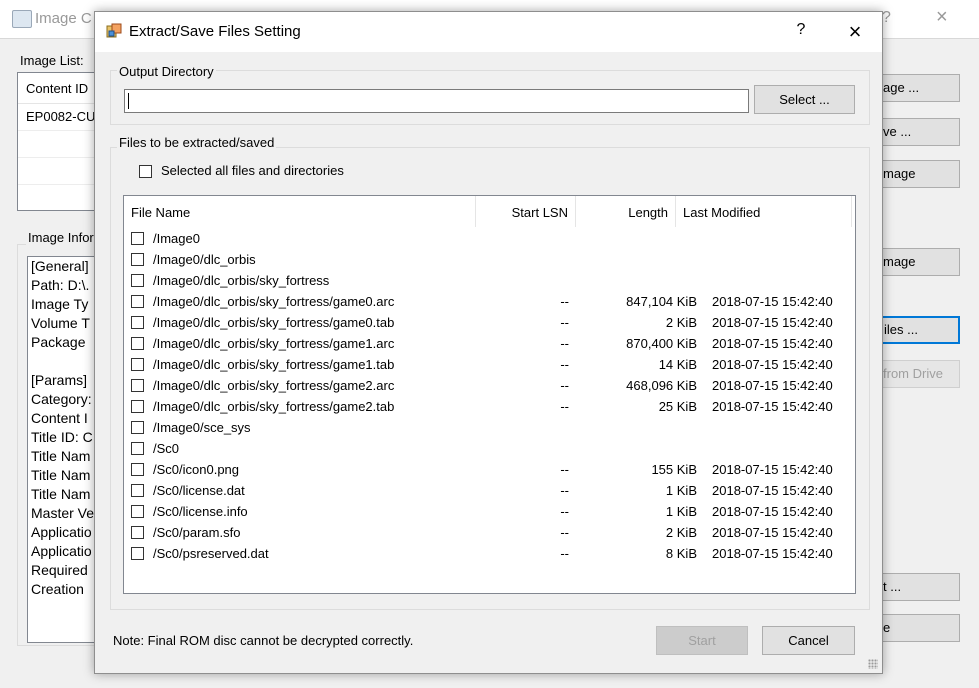 The width and height of the screenshot is (979, 688). I want to click on cancel-button: Cancel, so click(808, 640).